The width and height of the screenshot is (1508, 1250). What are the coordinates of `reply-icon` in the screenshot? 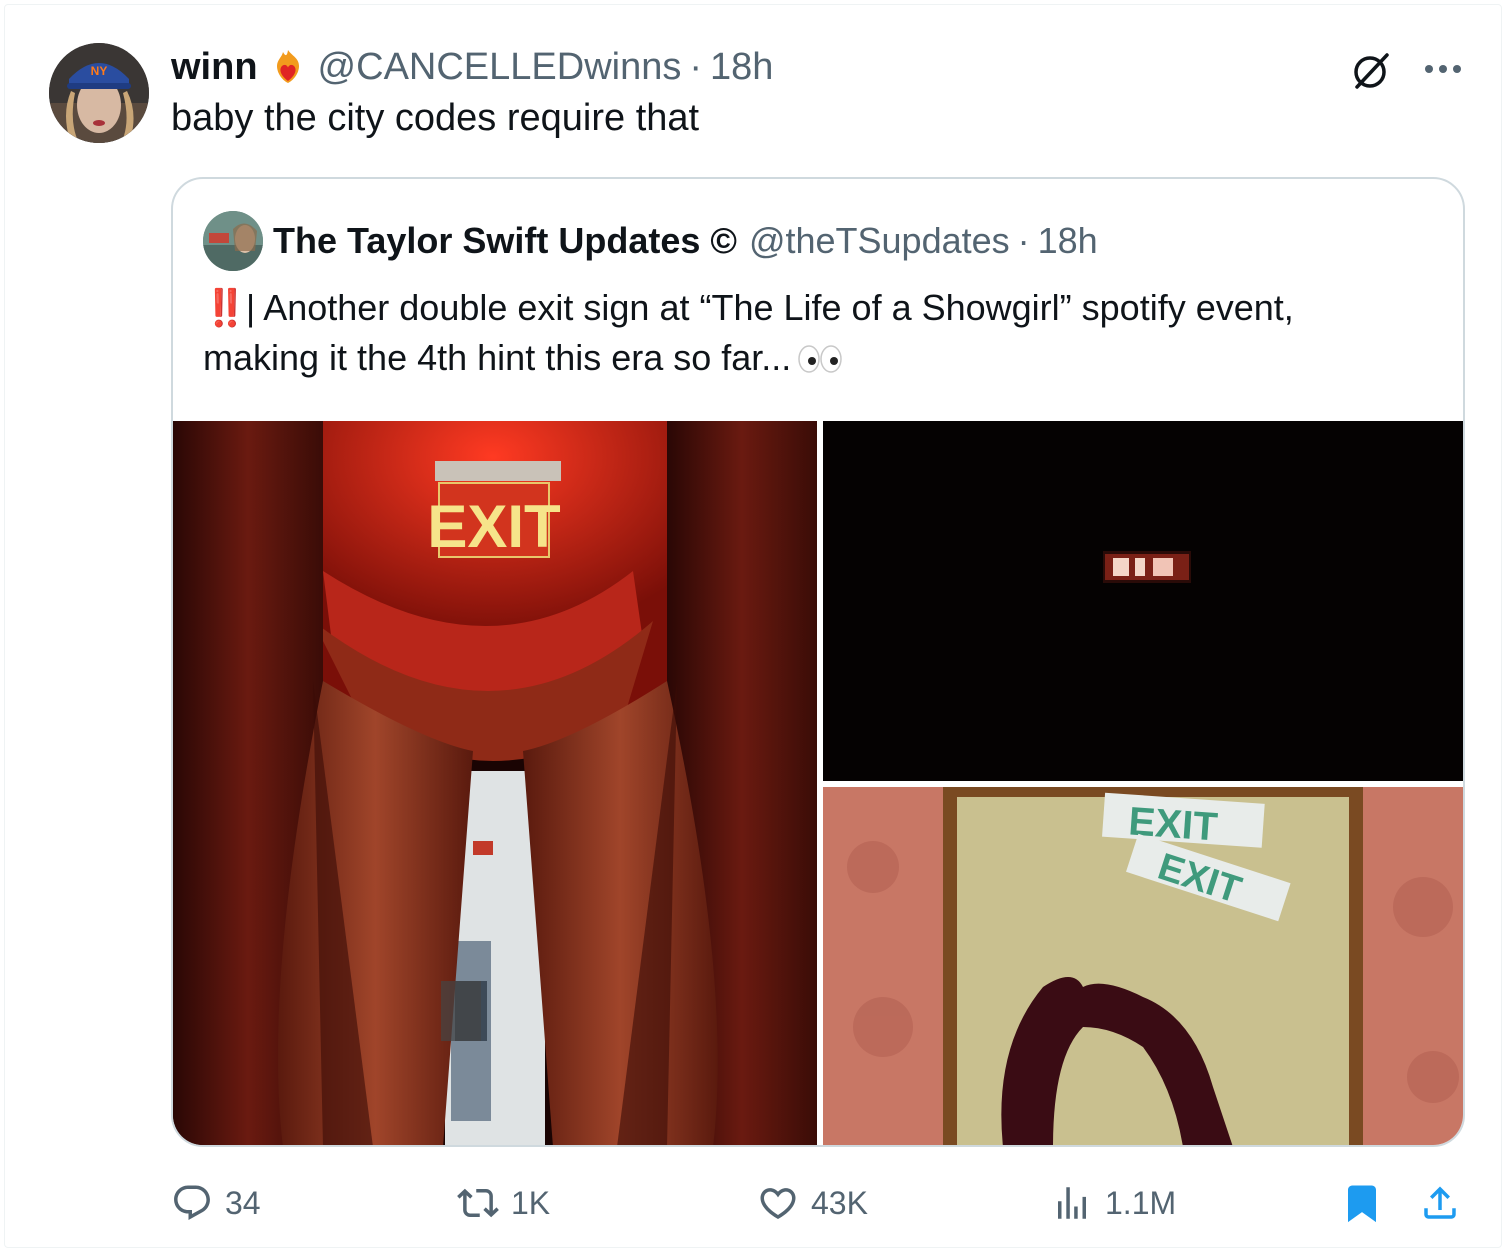 It's located at (192, 1202).